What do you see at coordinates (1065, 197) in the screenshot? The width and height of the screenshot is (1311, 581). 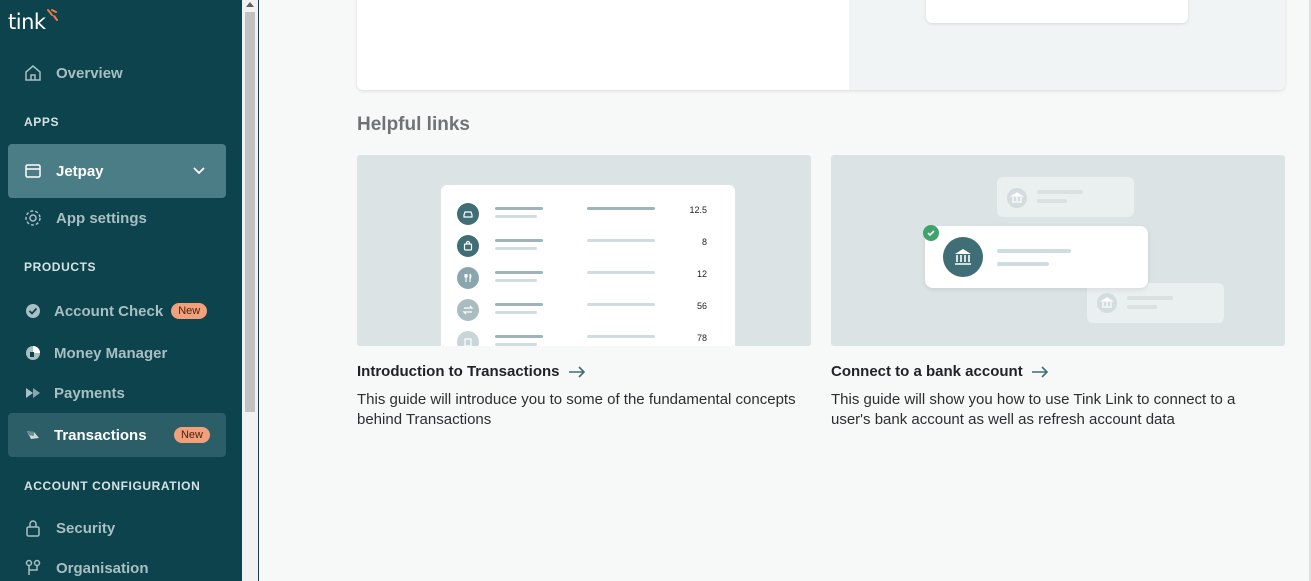 I see `bank-card-back-top` at bounding box center [1065, 197].